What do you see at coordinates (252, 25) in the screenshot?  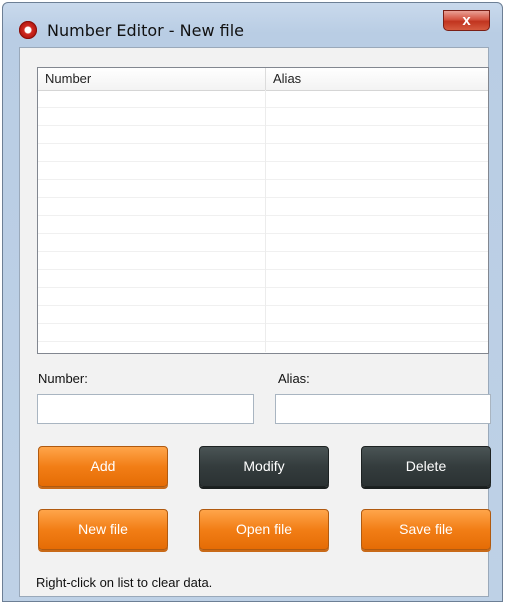 I see `title-bar: Number Editor - New file x` at bounding box center [252, 25].